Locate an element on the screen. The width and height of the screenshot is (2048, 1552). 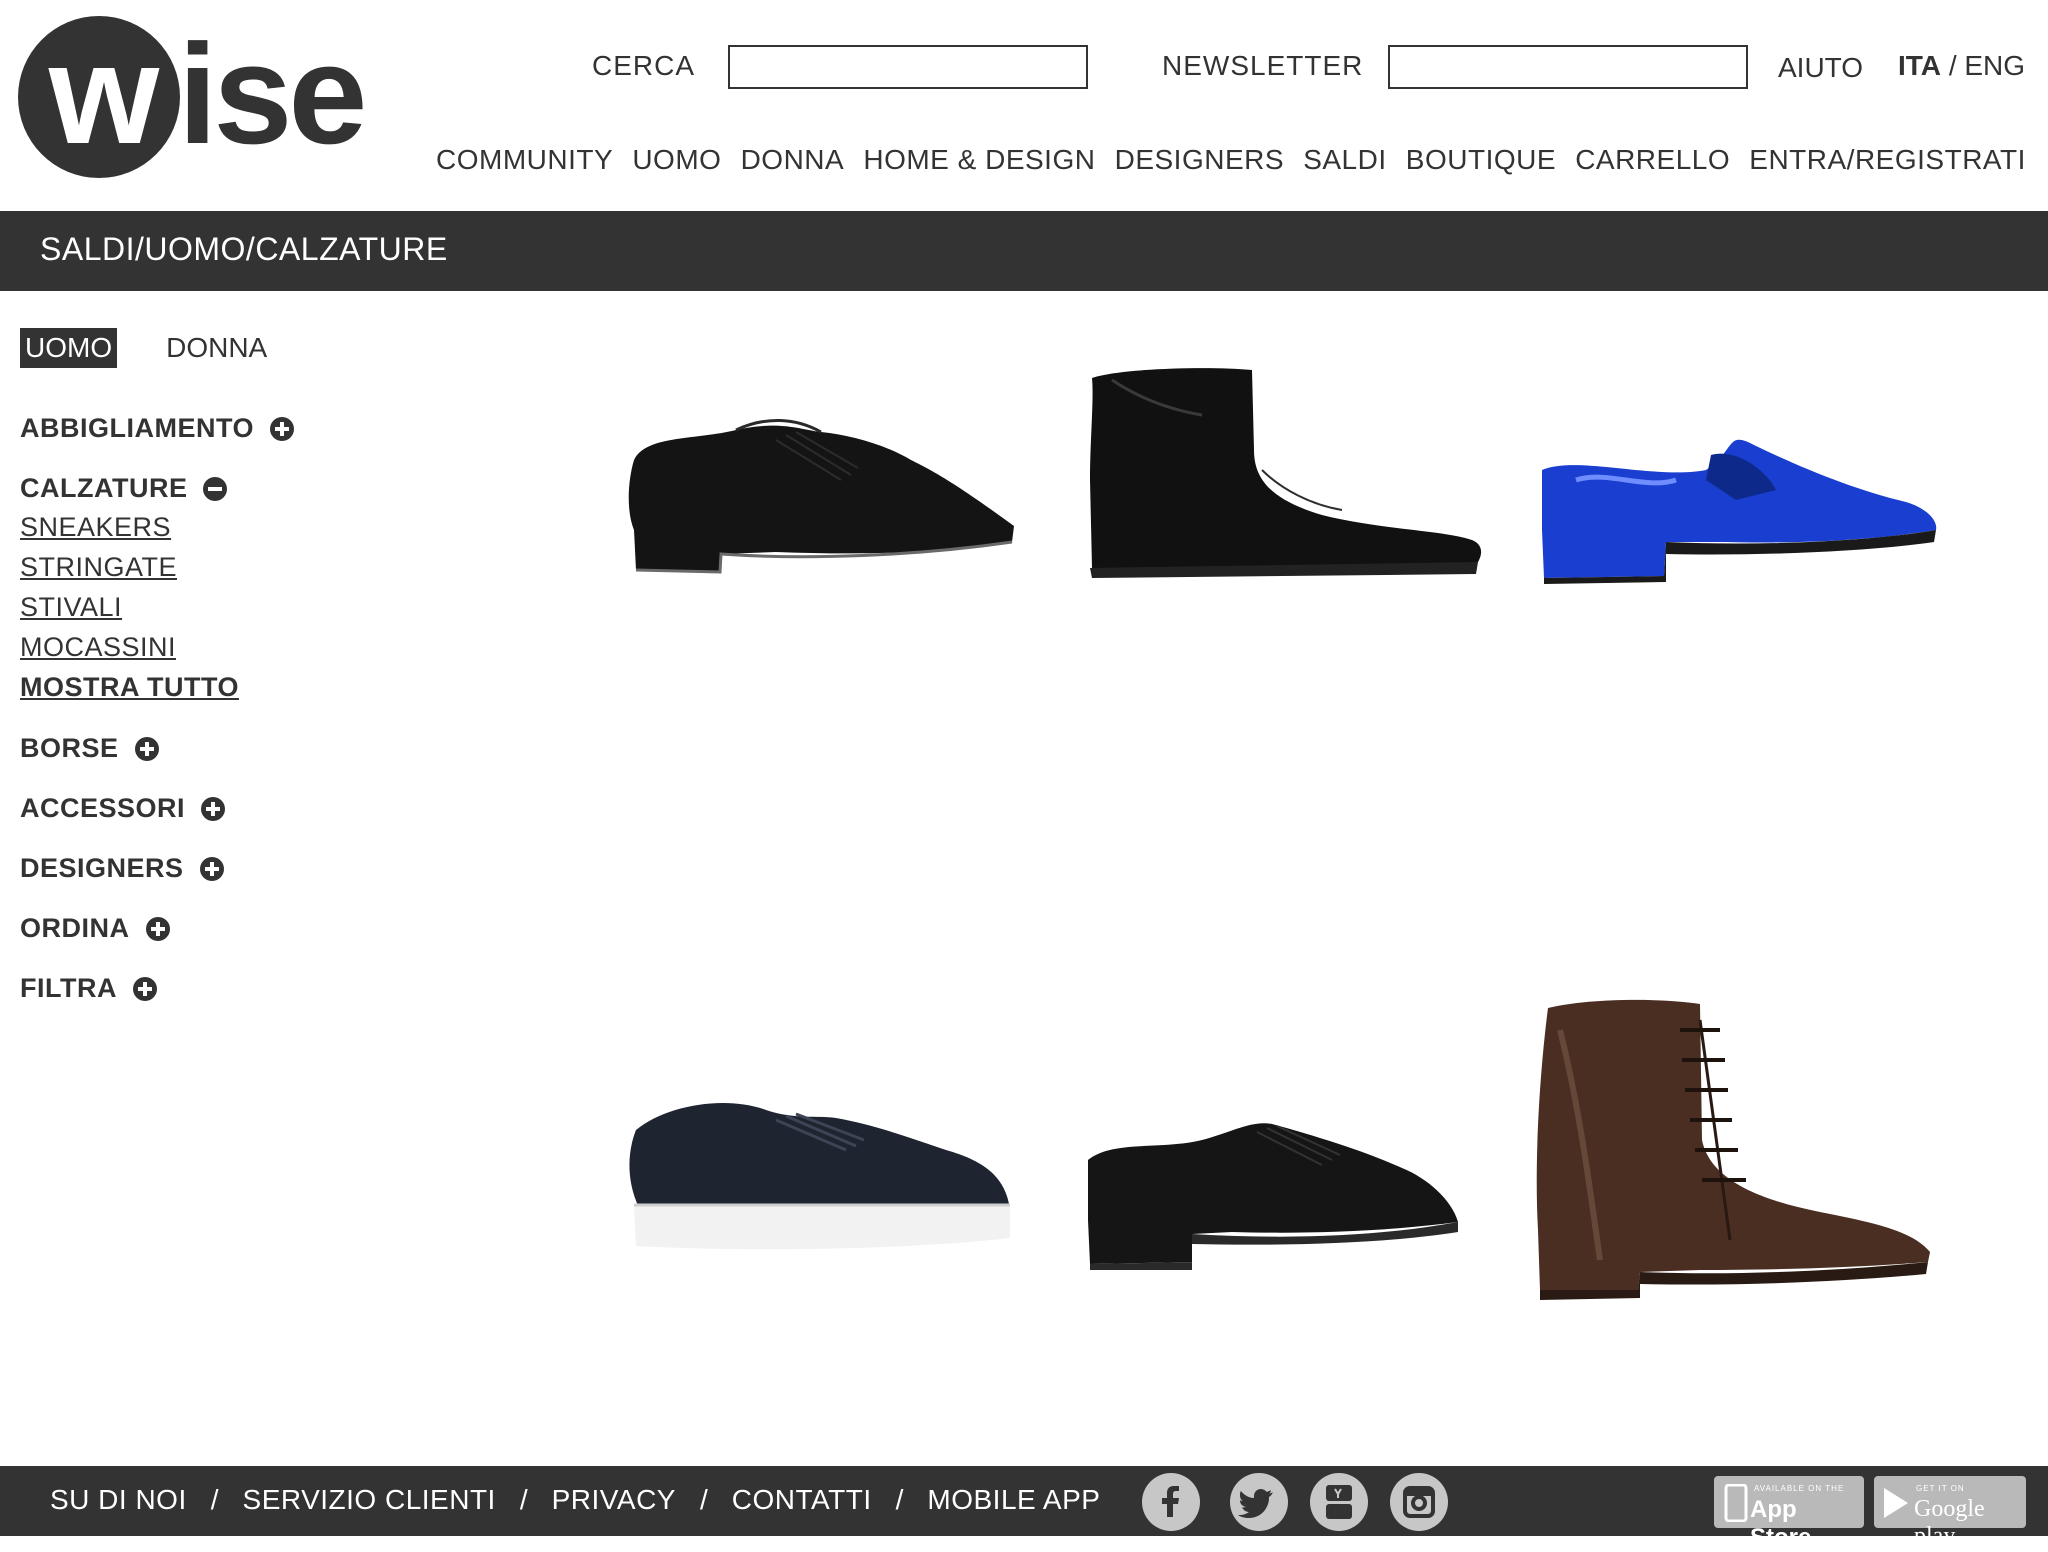
subcategory-mocassini: MOCASSINI is located at coordinates (98, 647).